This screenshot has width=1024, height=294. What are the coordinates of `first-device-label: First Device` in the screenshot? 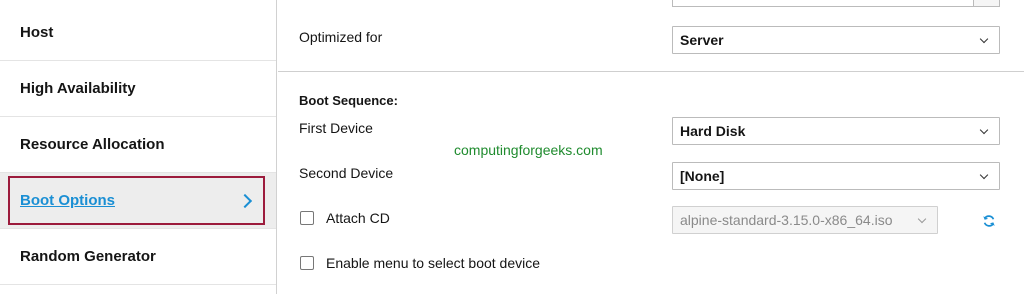 It's located at (336, 128).